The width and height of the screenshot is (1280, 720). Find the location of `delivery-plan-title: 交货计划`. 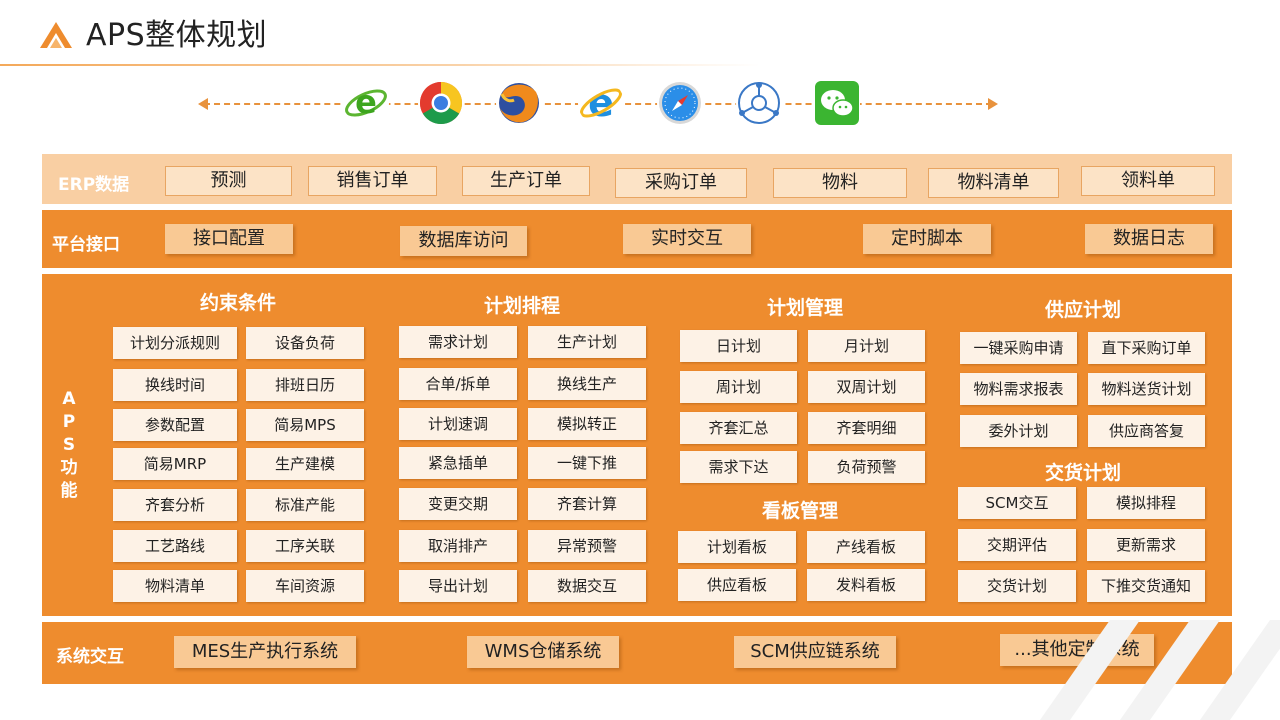

delivery-plan-title: 交货计划 is located at coordinates (1082, 473).